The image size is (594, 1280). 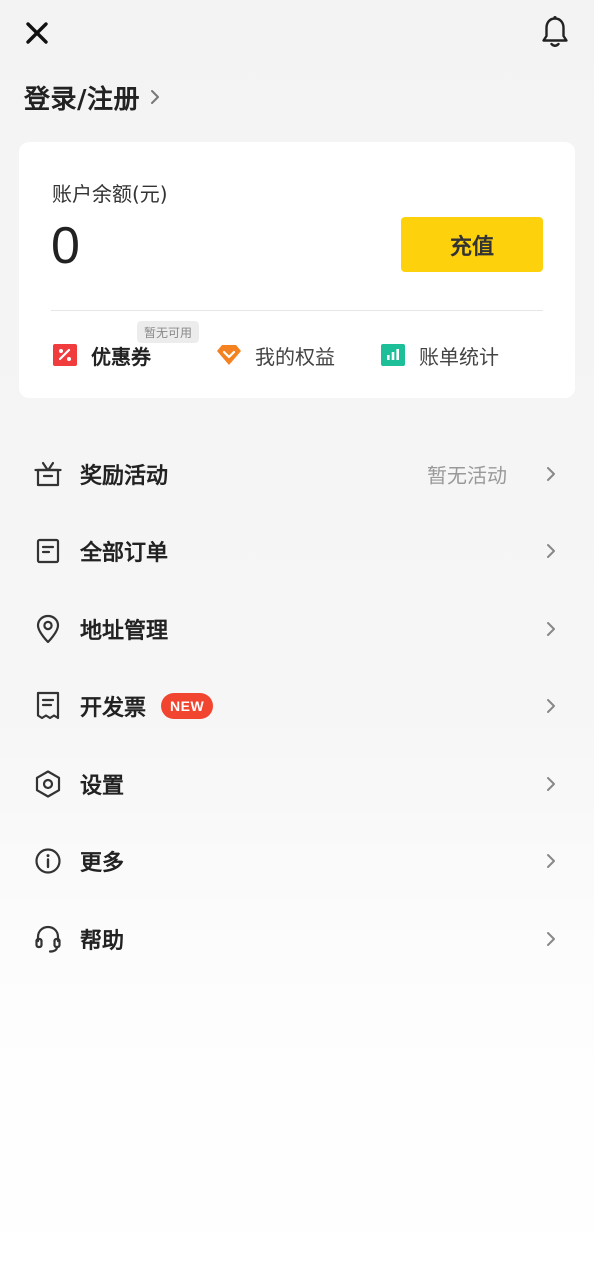 What do you see at coordinates (124, 631) in the screenshot?
I see `menu-item-label: 地址管理` at bounding box center [124, 631].